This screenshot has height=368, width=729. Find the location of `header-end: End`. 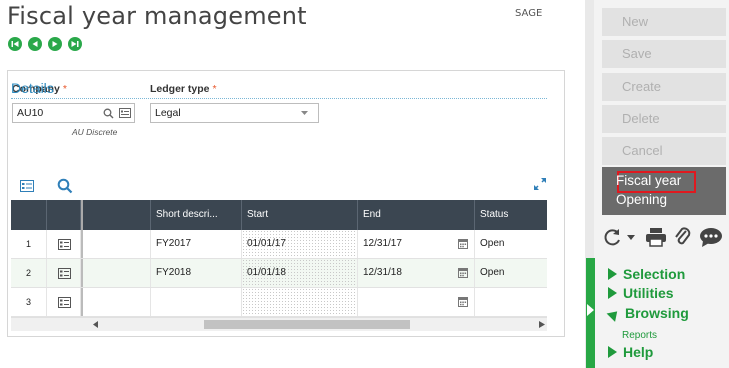

header-end: End is located at coordinates (416, 215).